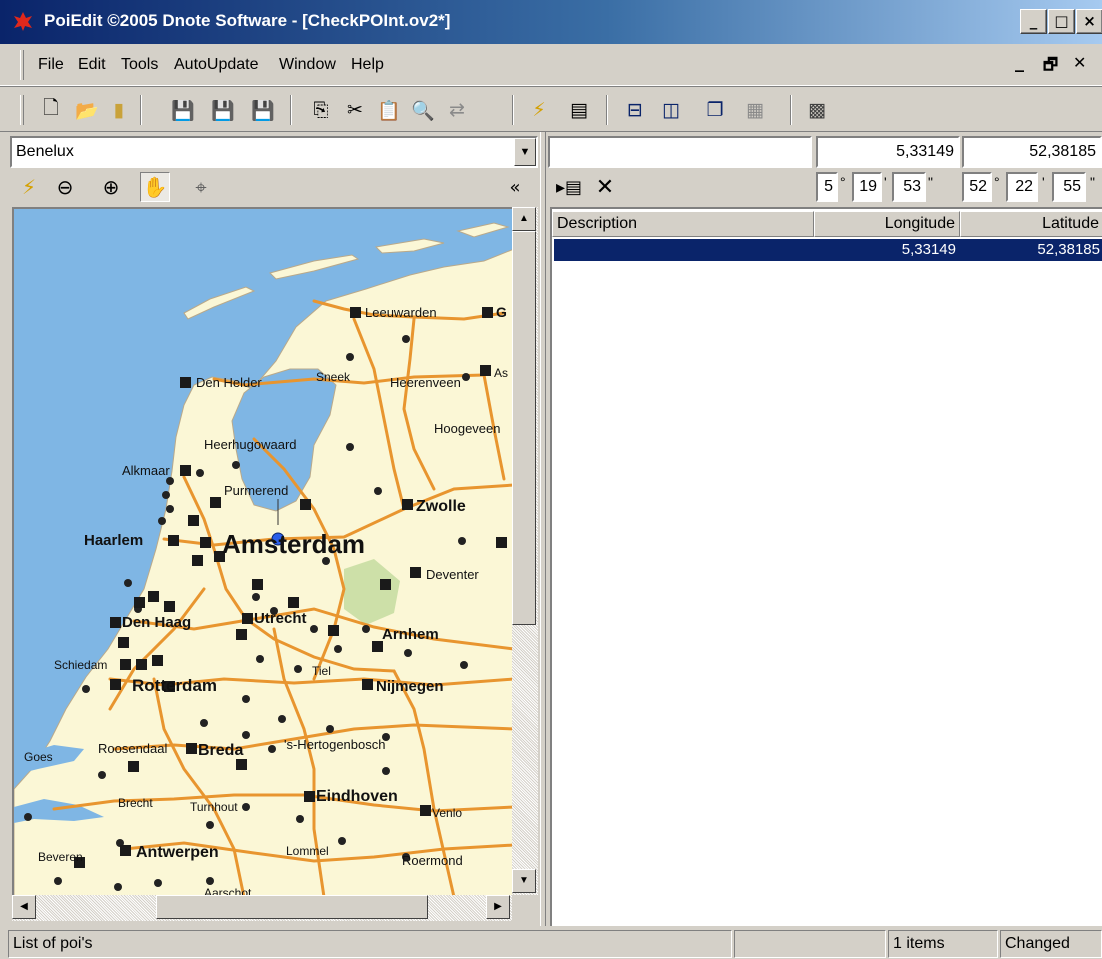 This screenshot has height=959, width=1102. I want to click on magnifier-icon: 🔍, so click(423, 110).